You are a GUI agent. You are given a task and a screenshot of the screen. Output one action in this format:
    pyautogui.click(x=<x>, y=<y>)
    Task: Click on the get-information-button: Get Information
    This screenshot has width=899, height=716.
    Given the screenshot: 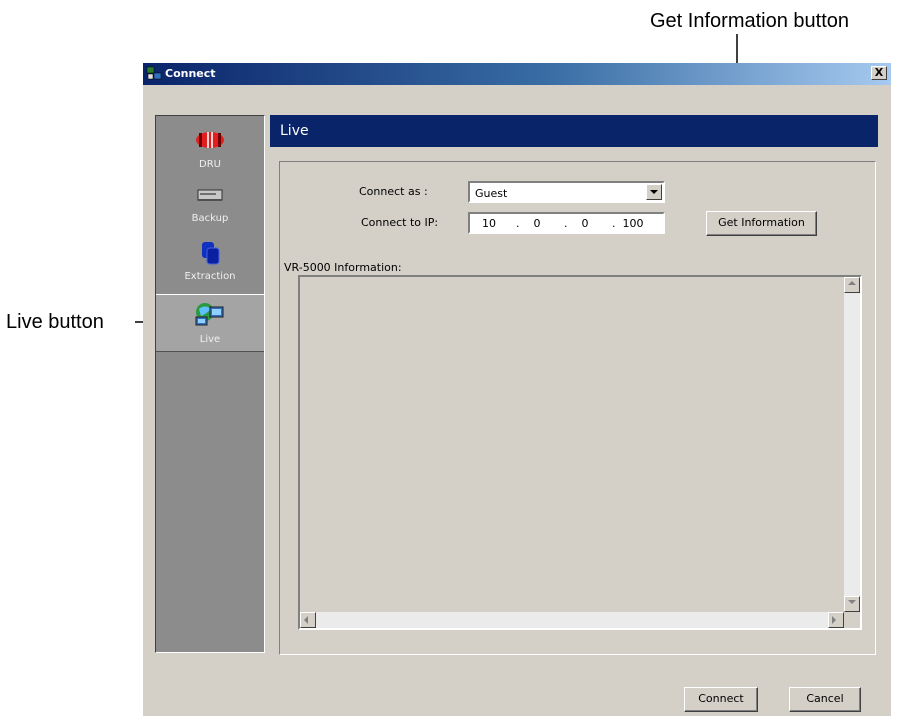 What is the action you would take?
    pyautogui.click(x=761, y=223)
    